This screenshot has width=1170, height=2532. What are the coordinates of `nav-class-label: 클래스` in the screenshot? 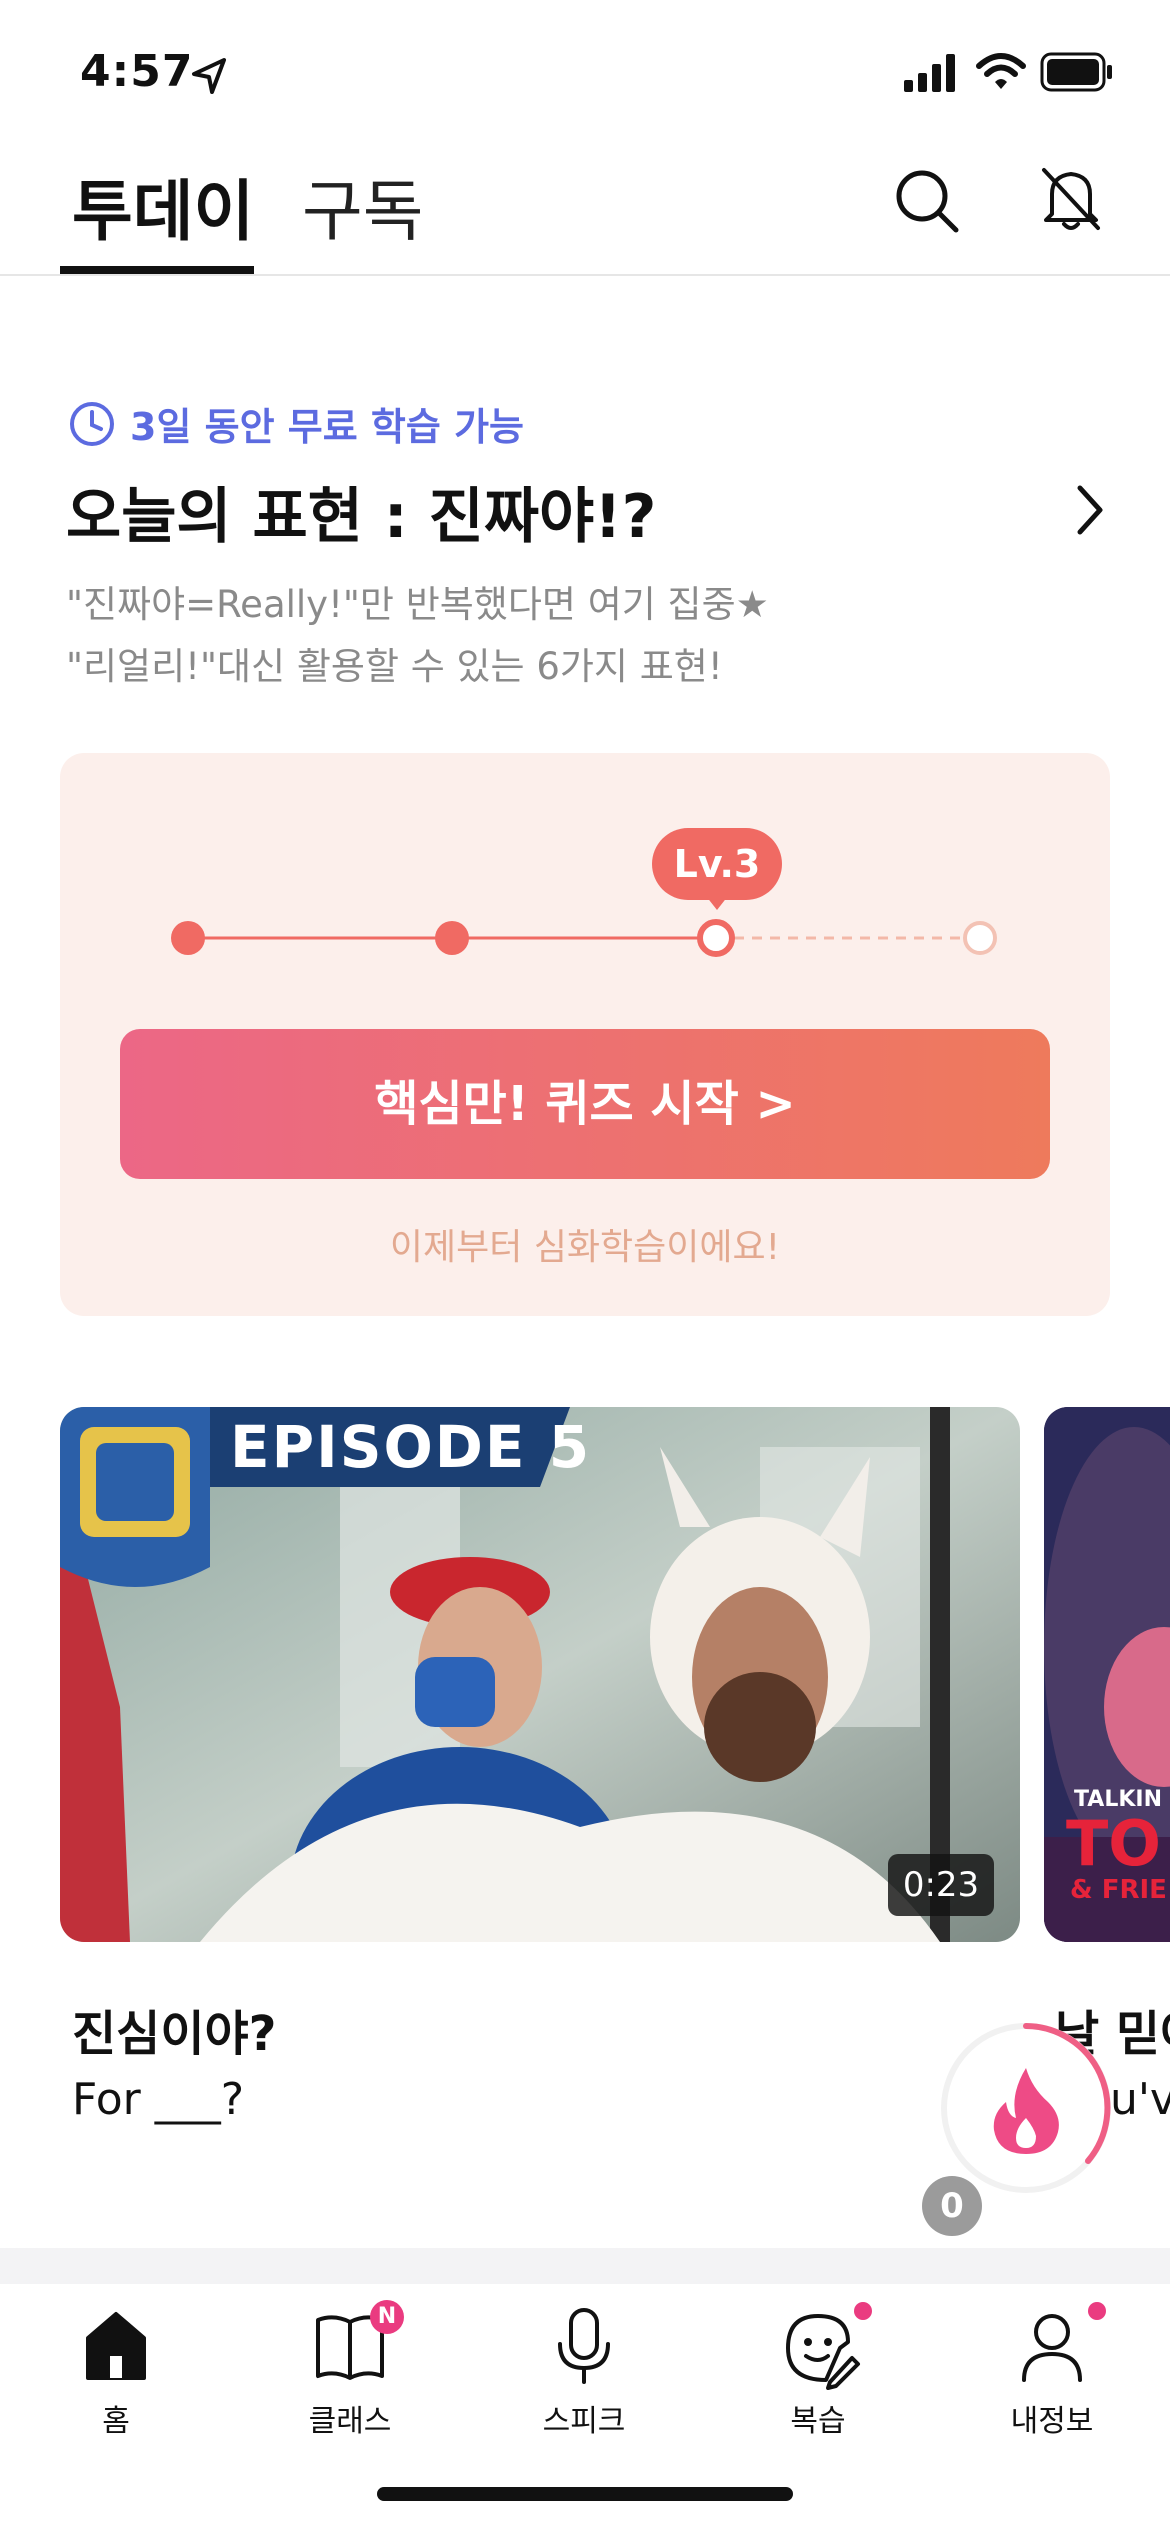 It's located at (350, 2421).